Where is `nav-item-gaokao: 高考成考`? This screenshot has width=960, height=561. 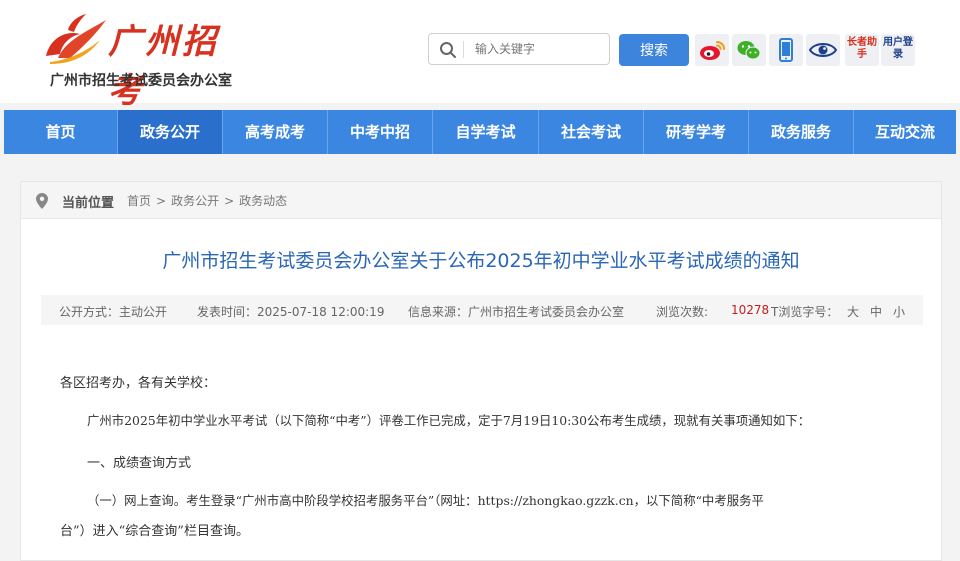
nav-item-gaokao: 高考成考 is located at coordinates (275, 132).